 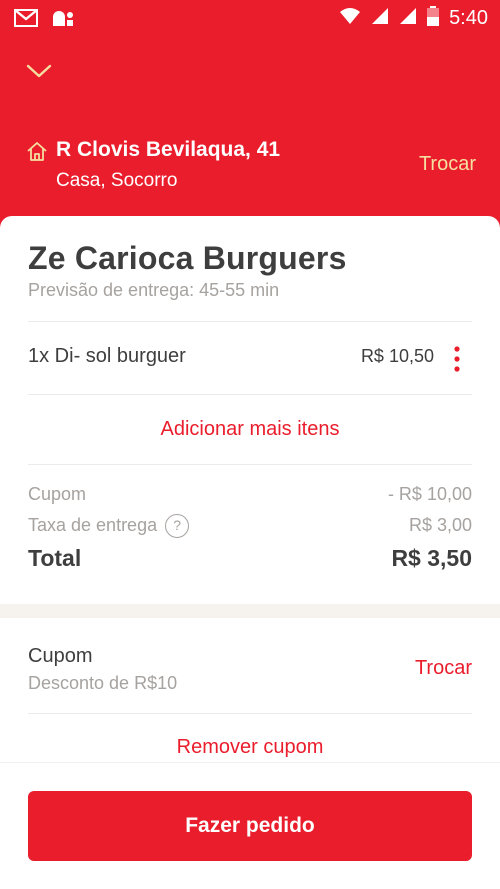 What do you see at coordinates (187, 258) in the screenshot?
I see `restaurant-name: Ze Carioca Burguers` at bounding box center [187, 258].